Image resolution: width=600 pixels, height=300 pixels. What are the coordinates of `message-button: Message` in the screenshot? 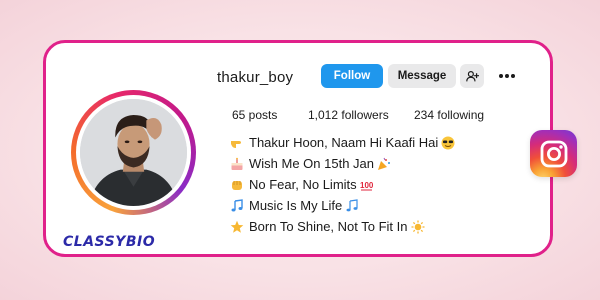 It's located at (422, 76).